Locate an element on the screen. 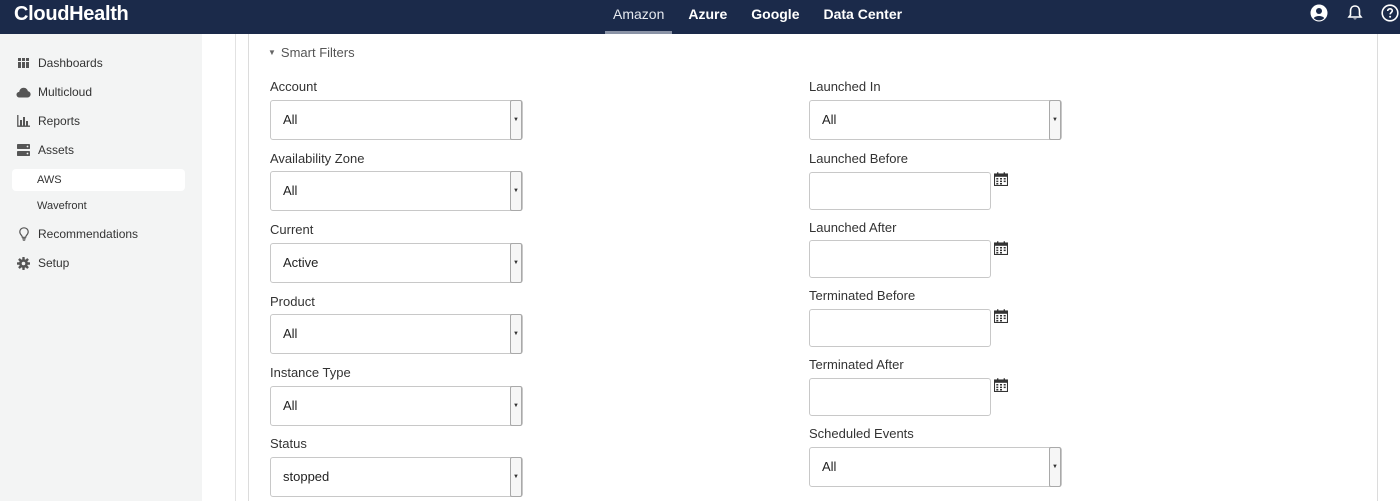 This screenshot has height=501, width=1400. tab-amazon: Amazon is located at coordinates (639, 17).